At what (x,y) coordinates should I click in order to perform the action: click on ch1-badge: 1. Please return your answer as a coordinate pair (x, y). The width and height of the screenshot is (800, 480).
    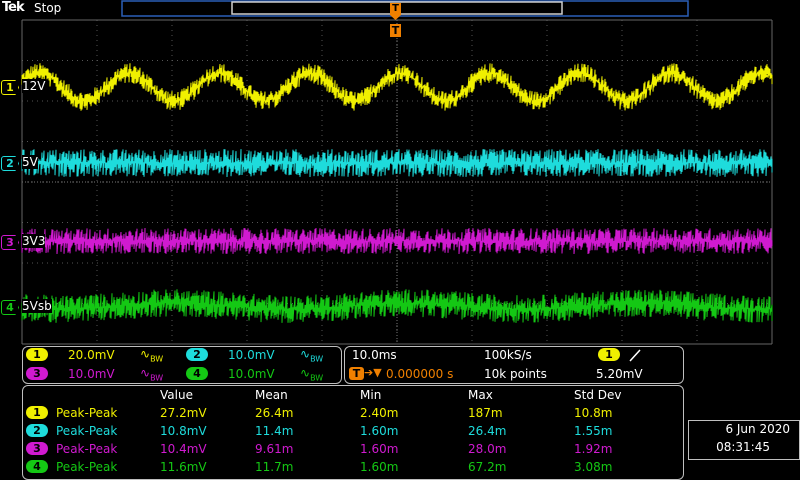
    Looking at the image, I should click on (37, 354).